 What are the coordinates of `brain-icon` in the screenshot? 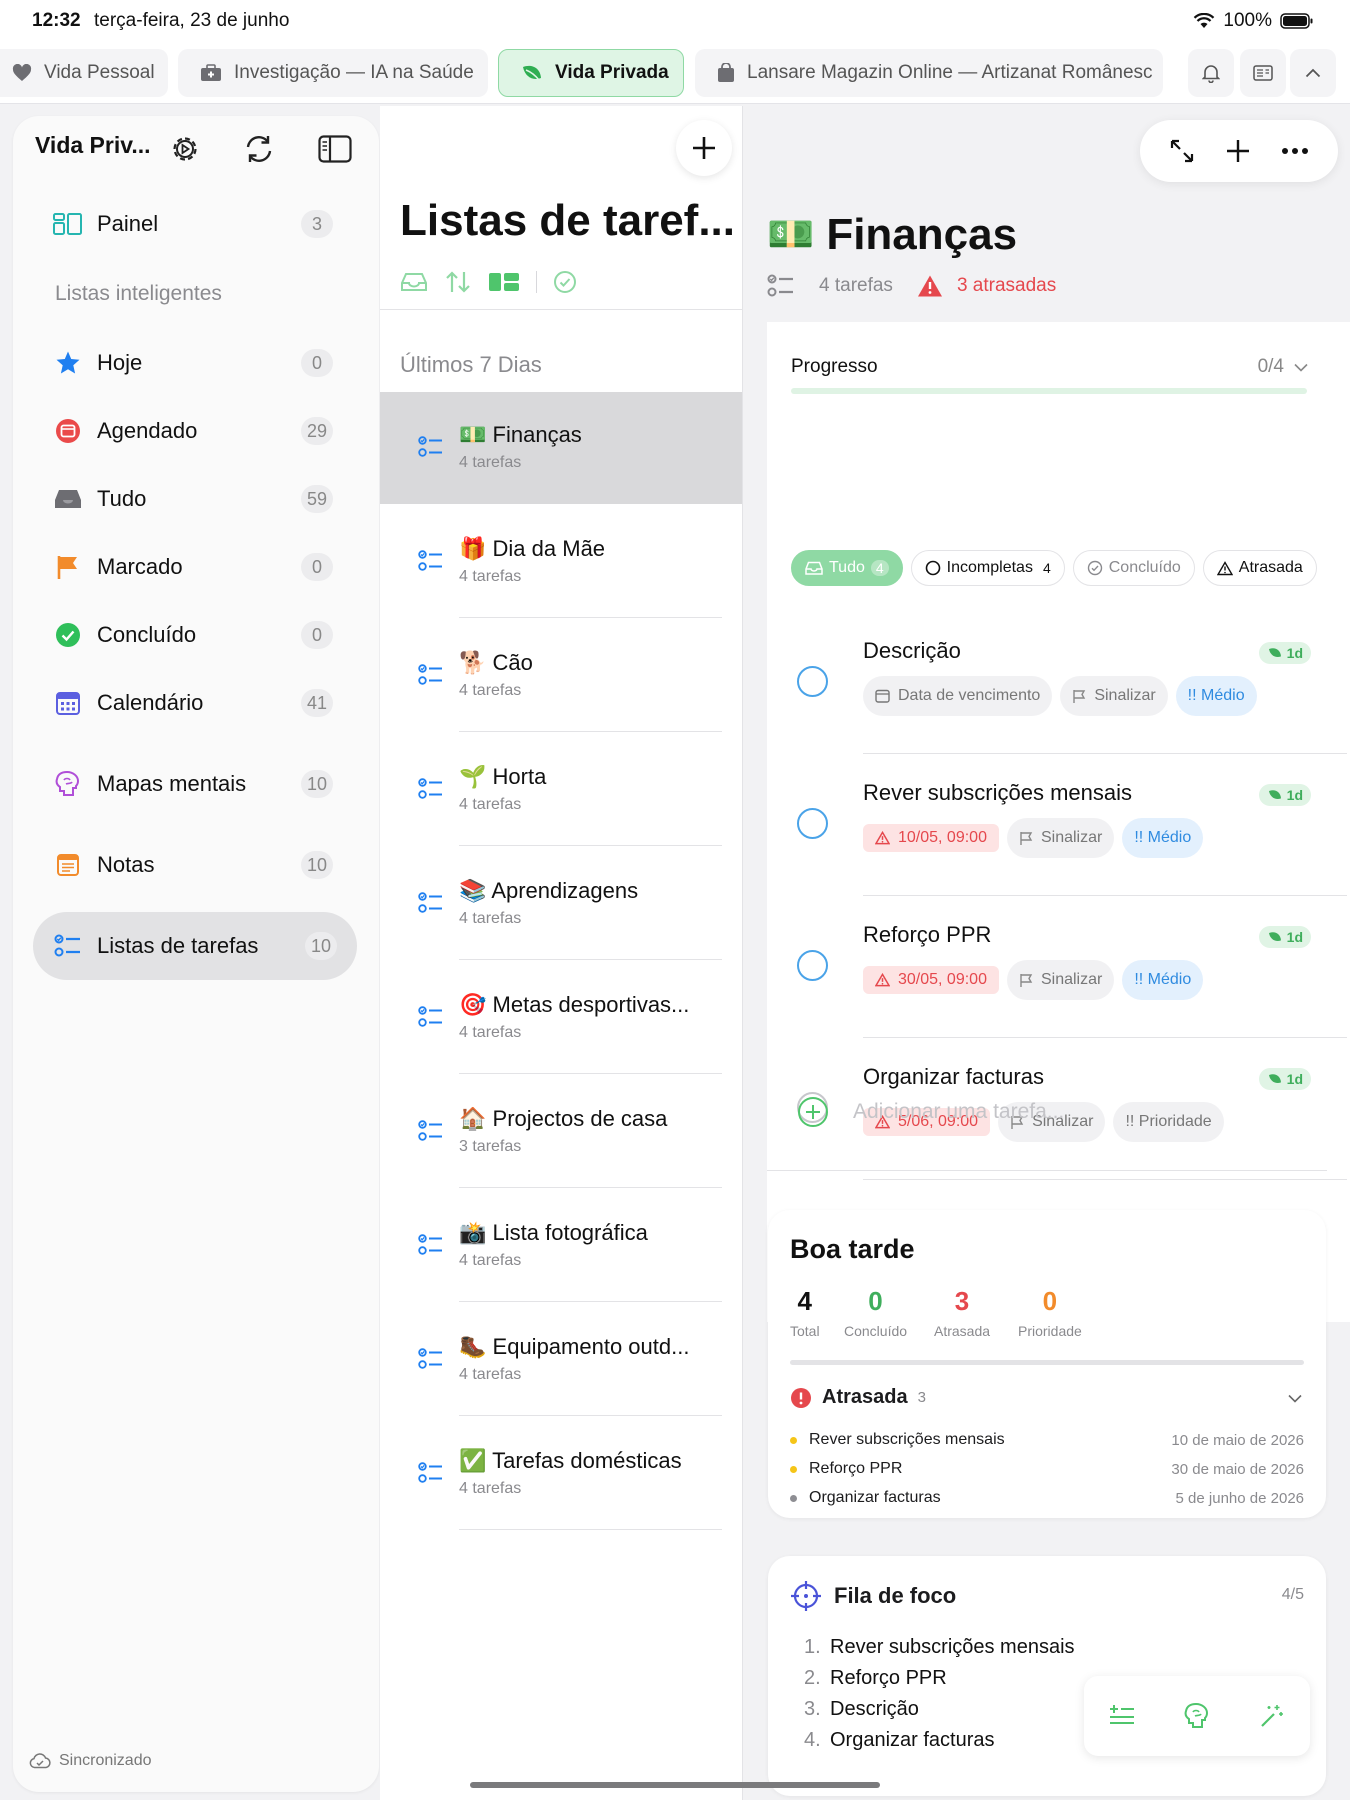 It's located at (1197, 1716).